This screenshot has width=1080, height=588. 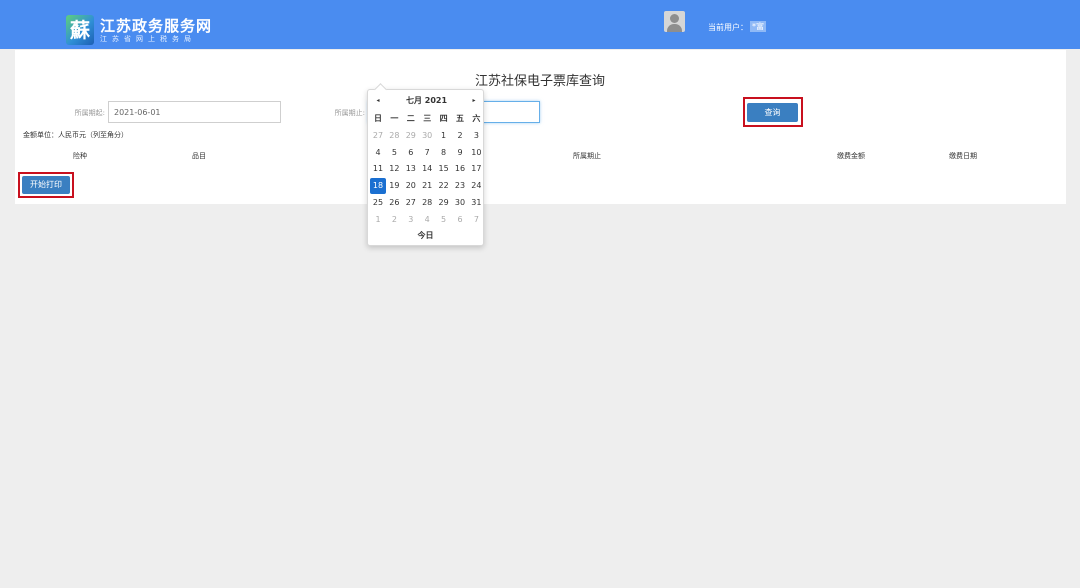 What do you see at coordinates (460, 118) in the screenshot?
I see `weekday-label: 五` at bounding box center [460, 118].